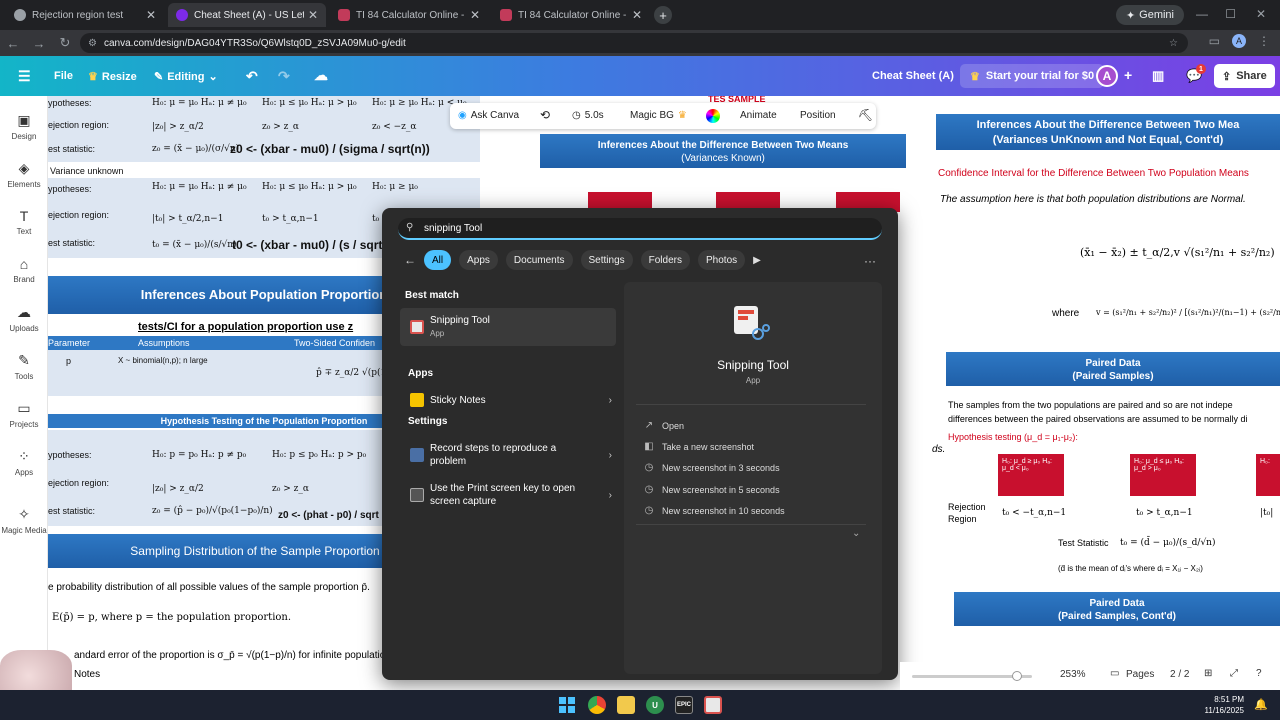 The width and height of the screenshot is (1280, 720). What do you see at coordinates (65, 43) in the screenshot?
I see `reload-icon: ↻` at bounding box center [65, 43].